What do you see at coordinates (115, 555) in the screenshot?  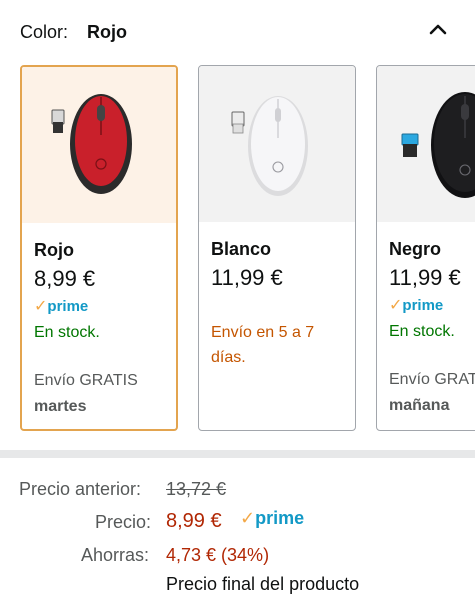 I see `savings-label: Ahorras:` at bounding box center [115, 555].